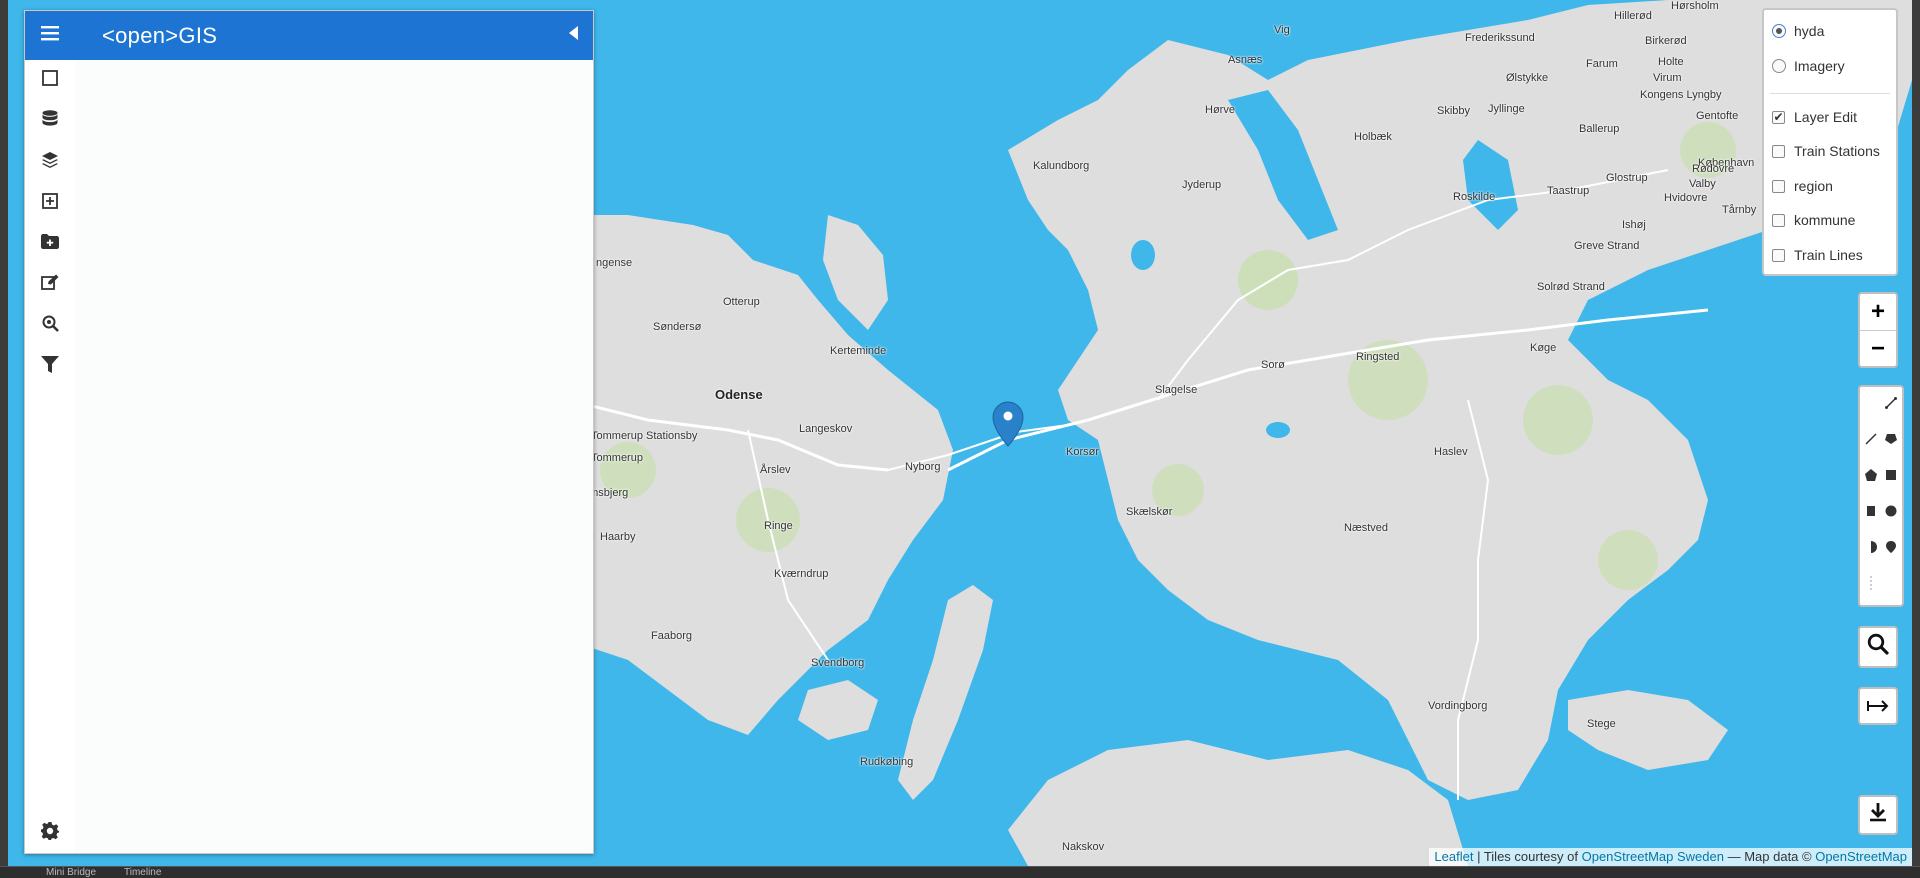 The height and width of the screenshot is (878, 1920). I want to click on place-label: Hvidovre, so click(1686, 198).